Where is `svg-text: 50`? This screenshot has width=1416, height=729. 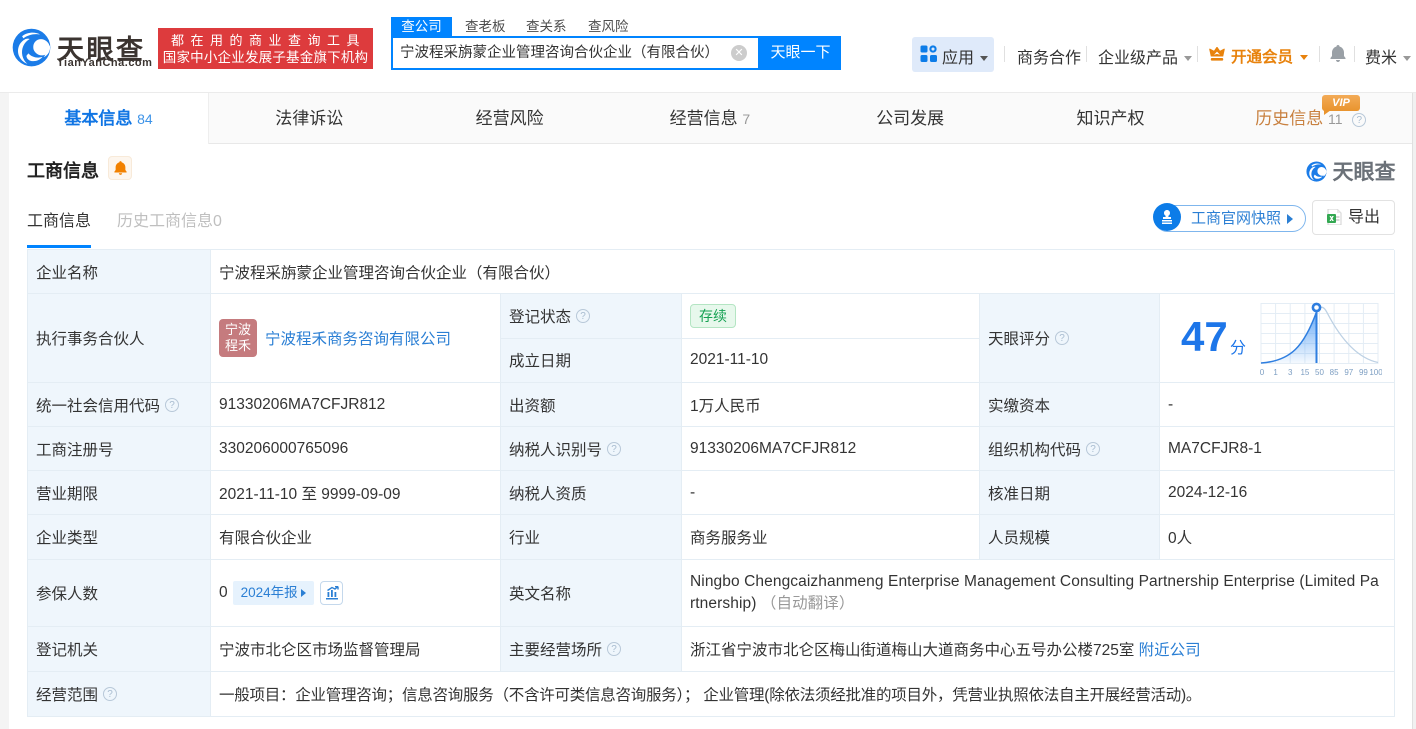 svg-text: 50 is located at coordinates (1319, 372).